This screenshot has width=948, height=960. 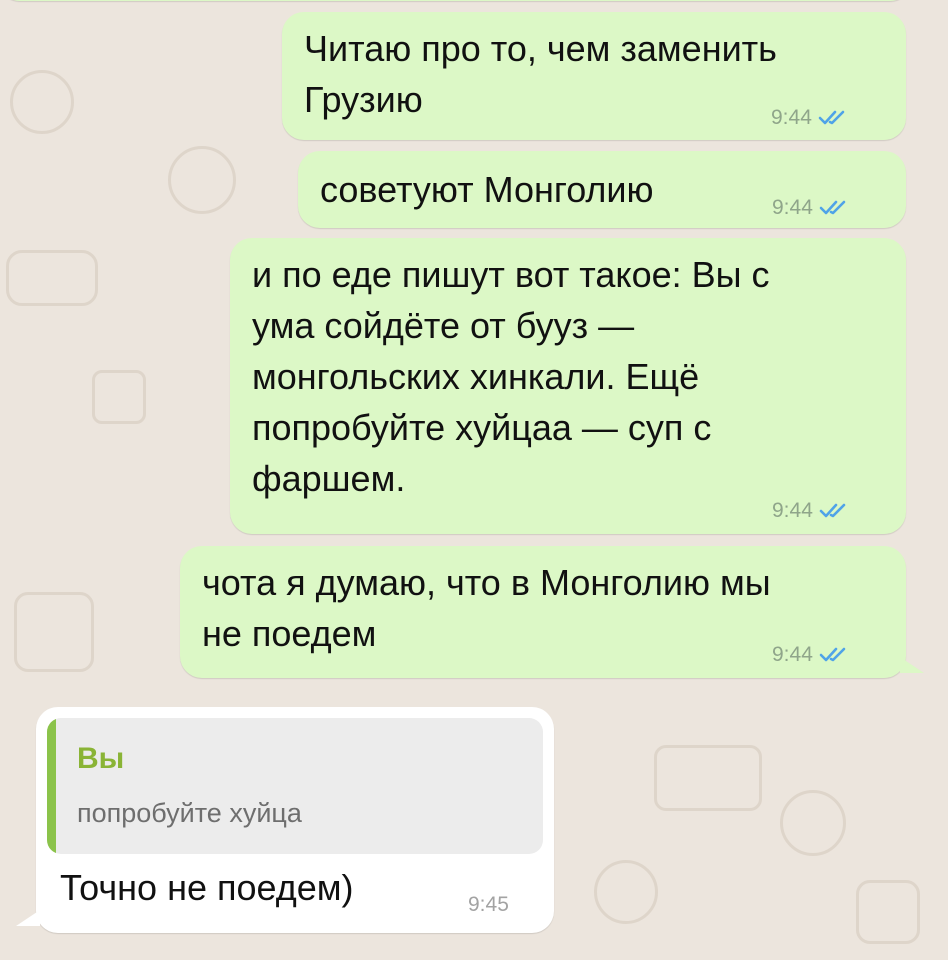 I want to click on message-text: советуют Монголию, so click(x=487, y=189).